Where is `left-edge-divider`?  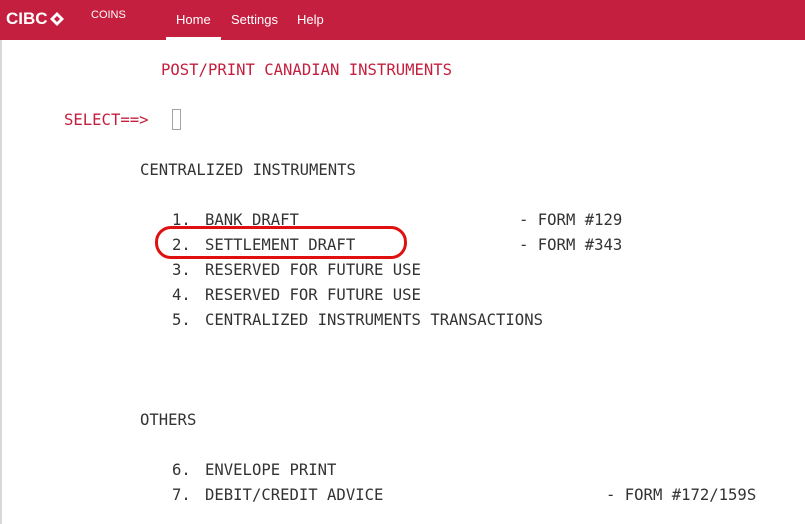
left-edge-divider is located at coordinates (1, 282).